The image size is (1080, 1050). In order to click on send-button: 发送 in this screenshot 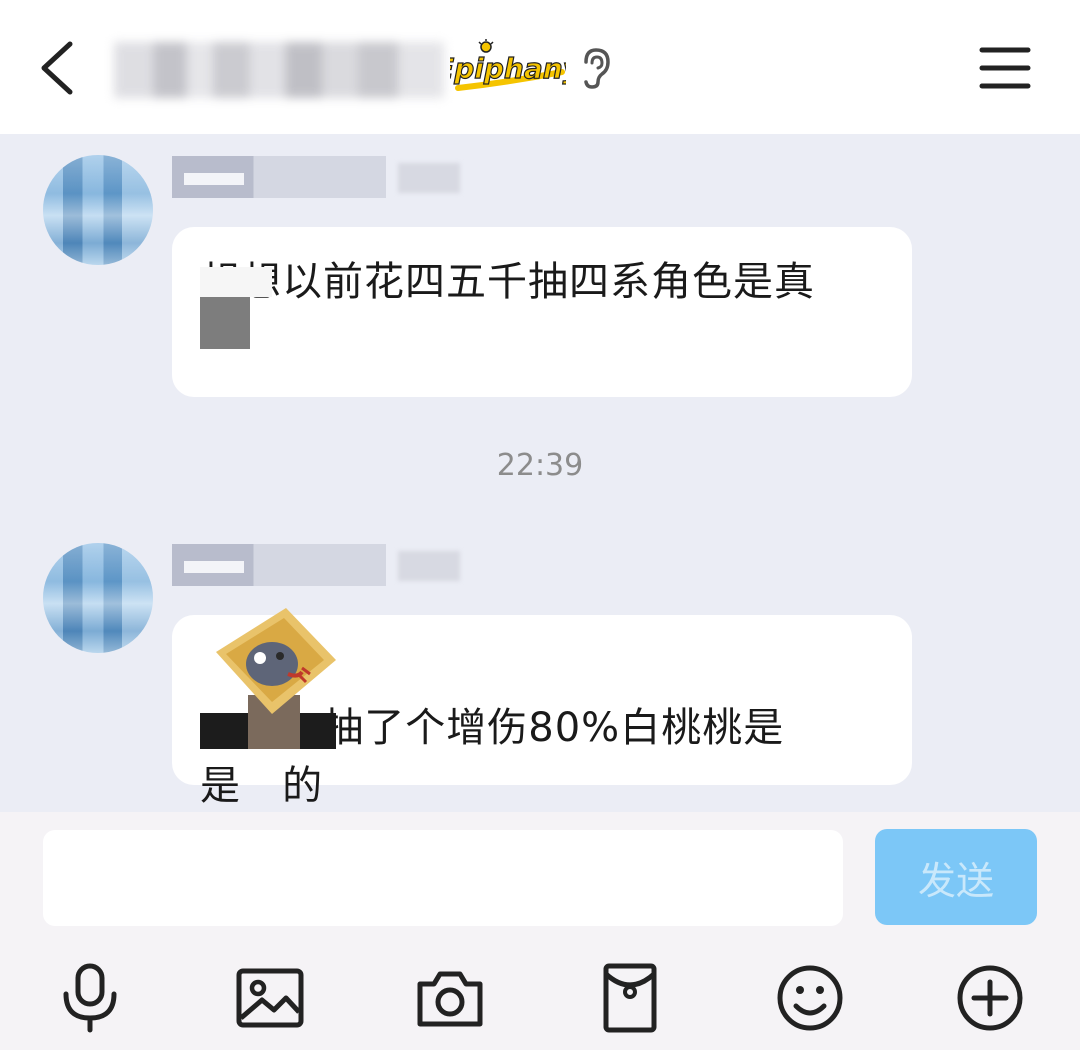, I will do `click(956, 877)`.